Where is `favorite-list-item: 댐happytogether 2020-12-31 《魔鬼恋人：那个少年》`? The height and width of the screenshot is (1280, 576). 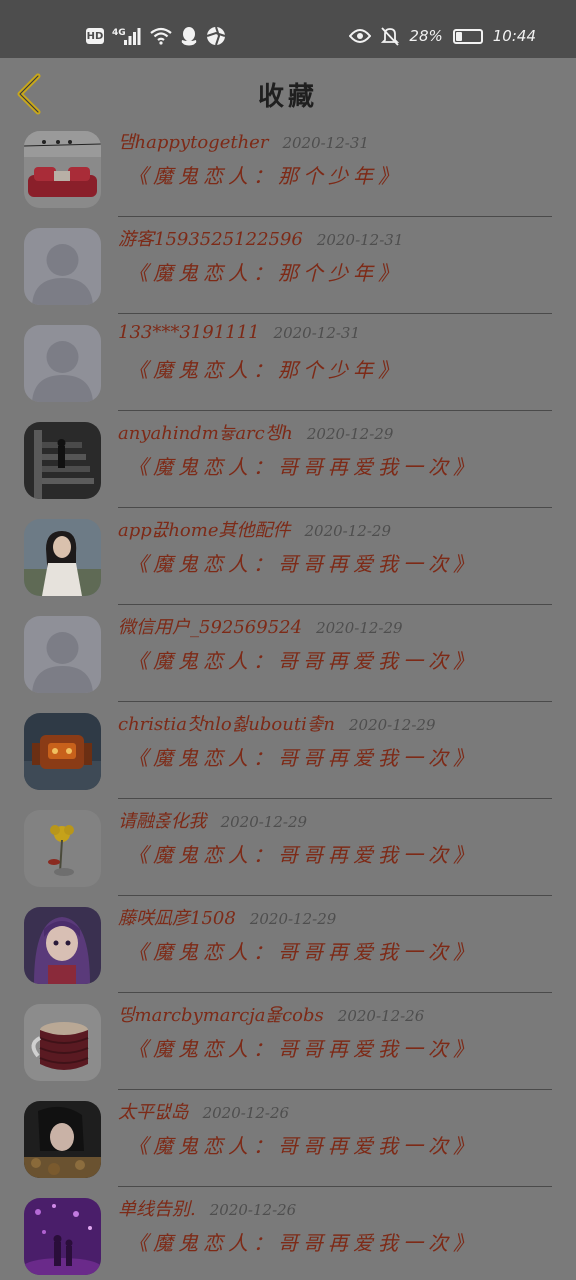
favorite-list-item: 댐happytogether 2020-12-31 《魔鬼恋人：那个少年》 is located at coordinates (288, 173).